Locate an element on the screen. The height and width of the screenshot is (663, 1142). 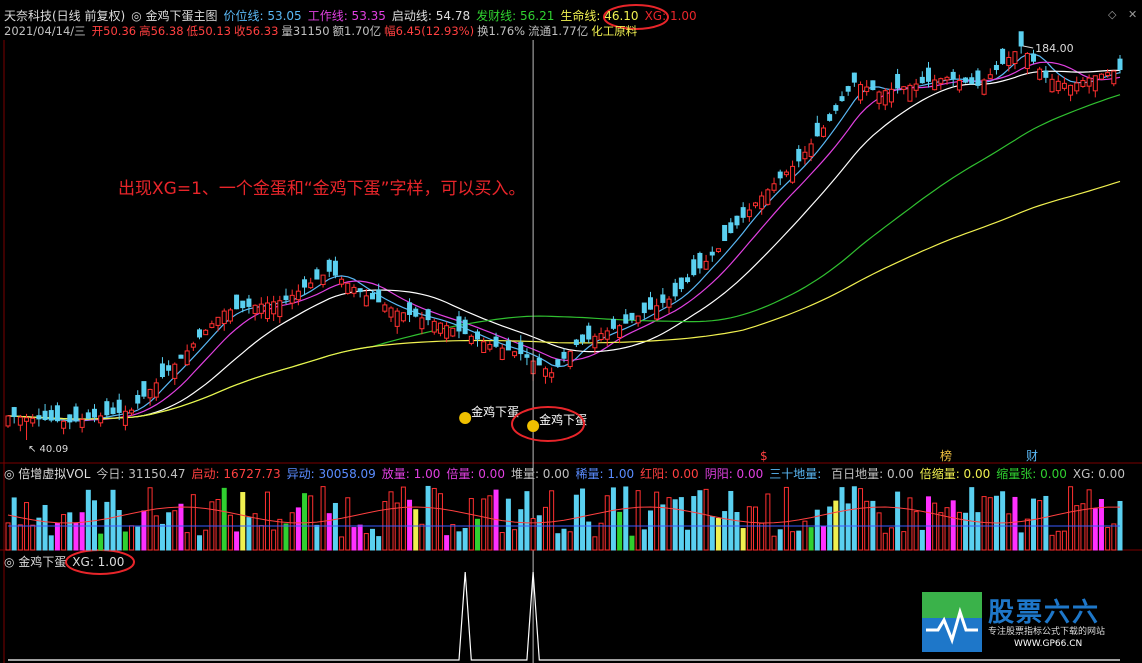
info-7: 换1.76% is located at coordinates (501, 31).